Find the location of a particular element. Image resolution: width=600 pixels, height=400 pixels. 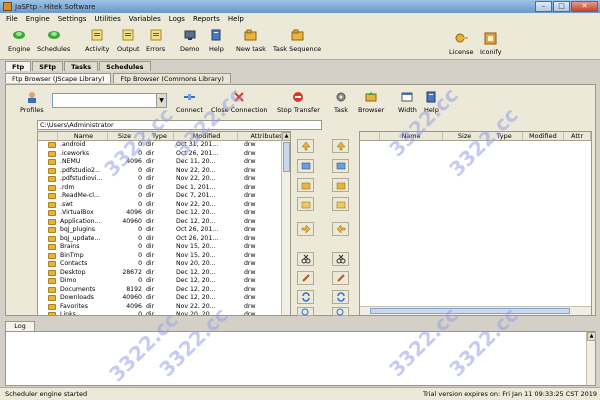

upload-button is located at coordinates (305, 229).